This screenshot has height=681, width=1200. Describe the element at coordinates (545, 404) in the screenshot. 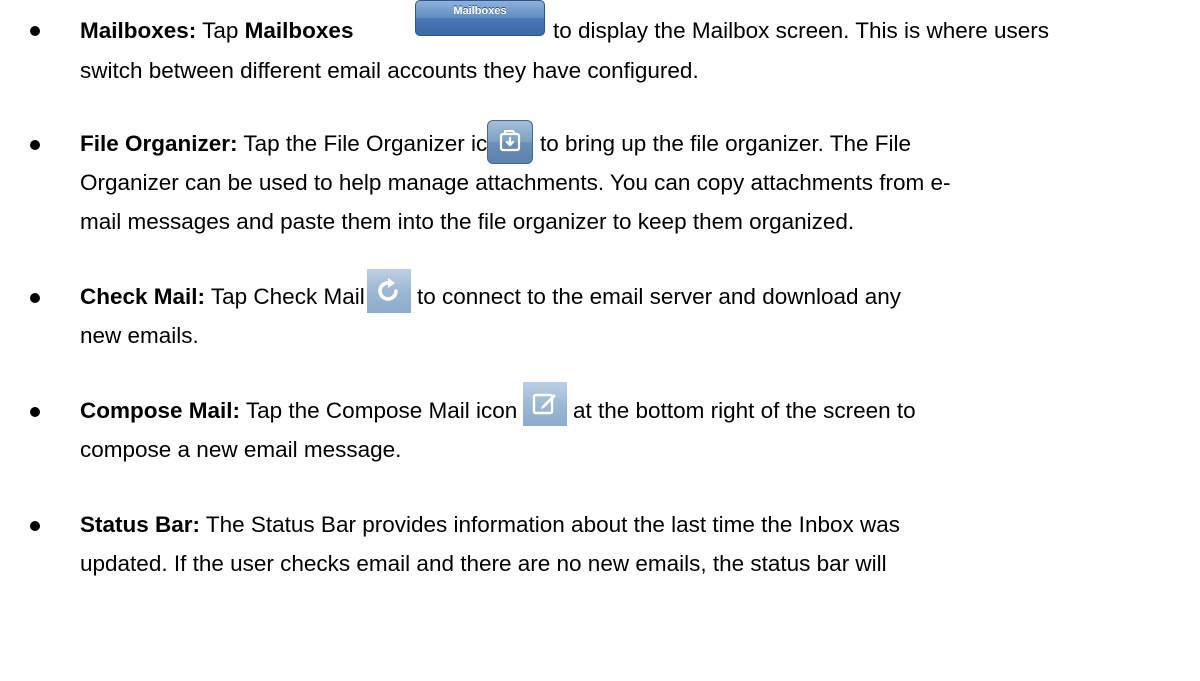

I see `compose-icon` at that location.